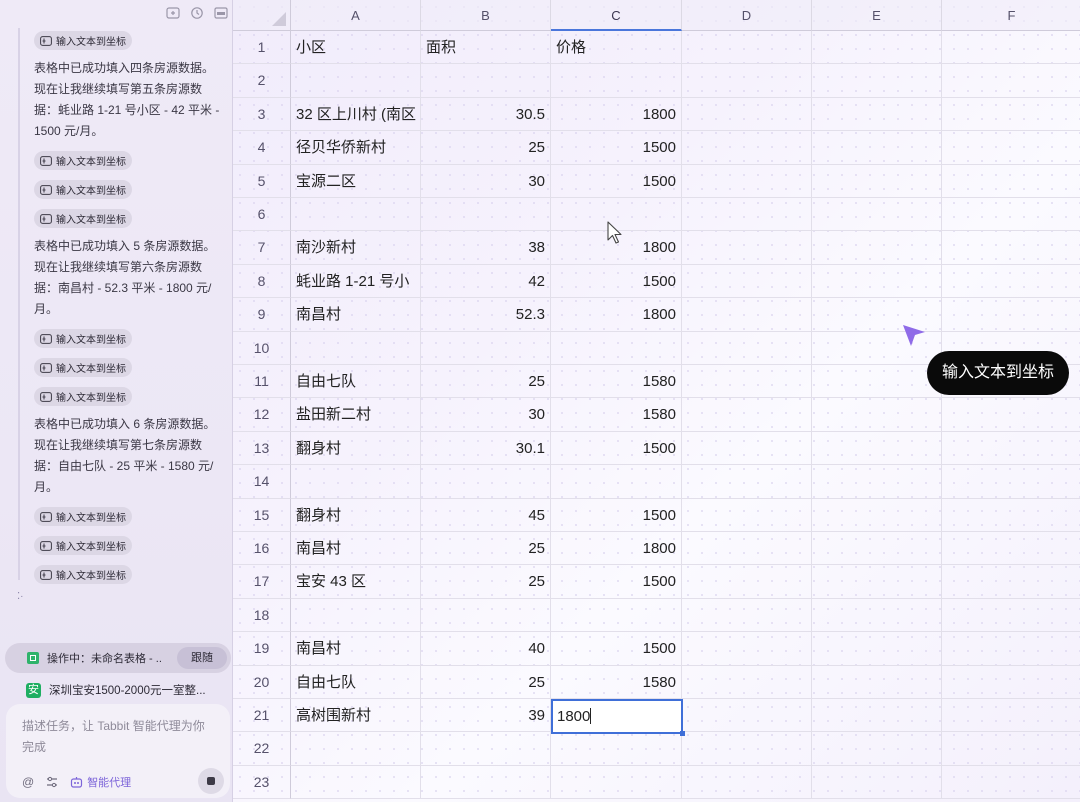  I want to click on column-header-c: C, so click(616, 15).